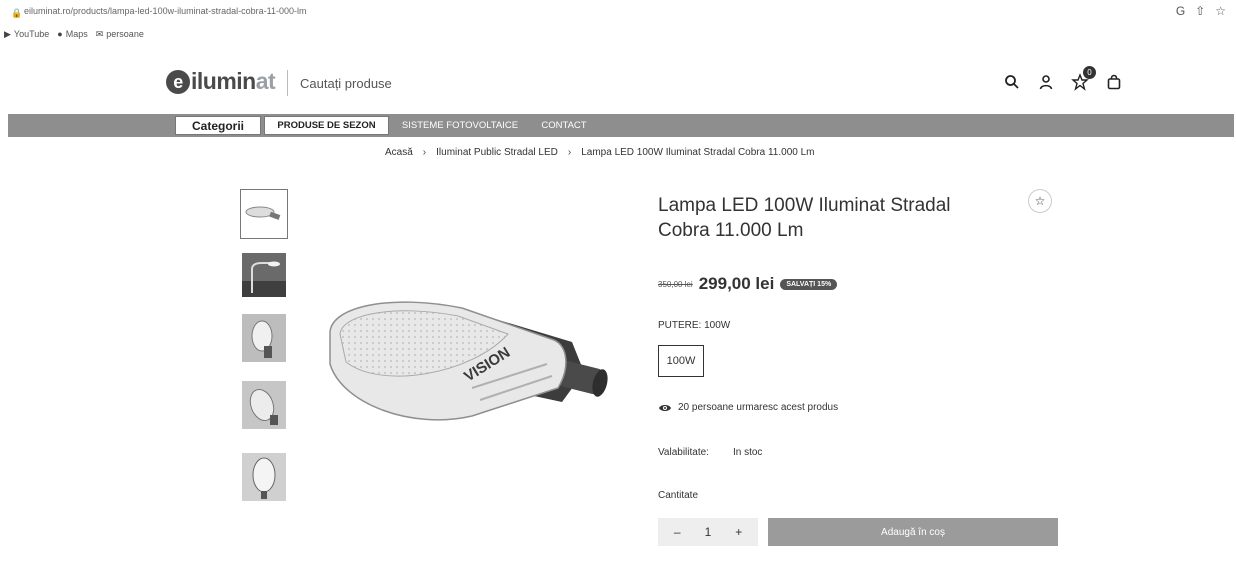 This screenshot has height=566, width=1236. Describe the element at coordinates (467, 367) in the screenshot. I see `product-main-image: VISION` at that location.